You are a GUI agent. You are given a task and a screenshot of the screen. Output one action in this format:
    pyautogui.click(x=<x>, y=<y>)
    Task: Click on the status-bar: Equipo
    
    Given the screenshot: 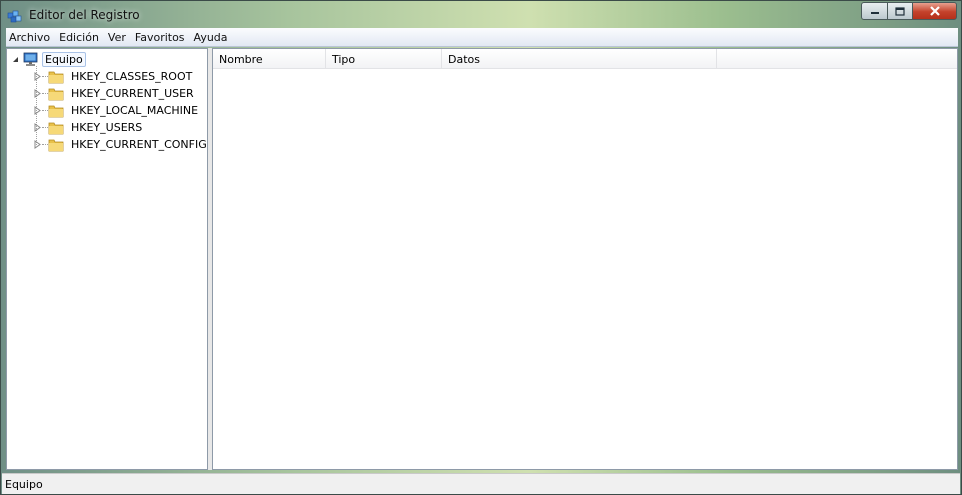 What is the action you would take?
    pyautogui.click(x=481, y=483)
    